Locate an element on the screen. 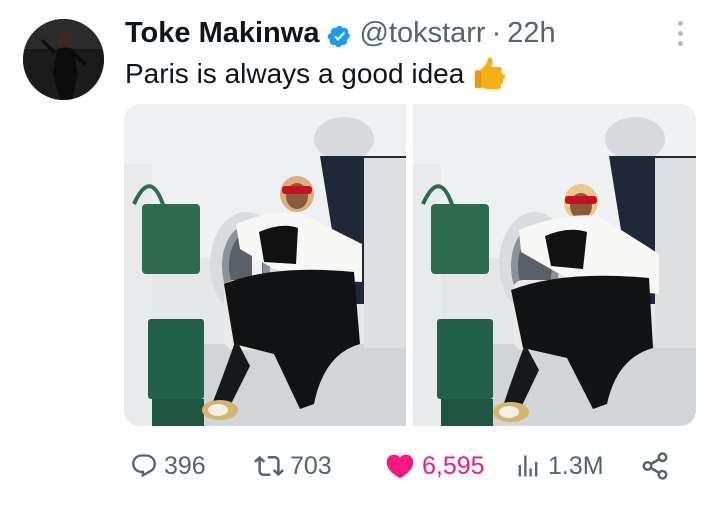  avatar is located at coordinates (63, 59).